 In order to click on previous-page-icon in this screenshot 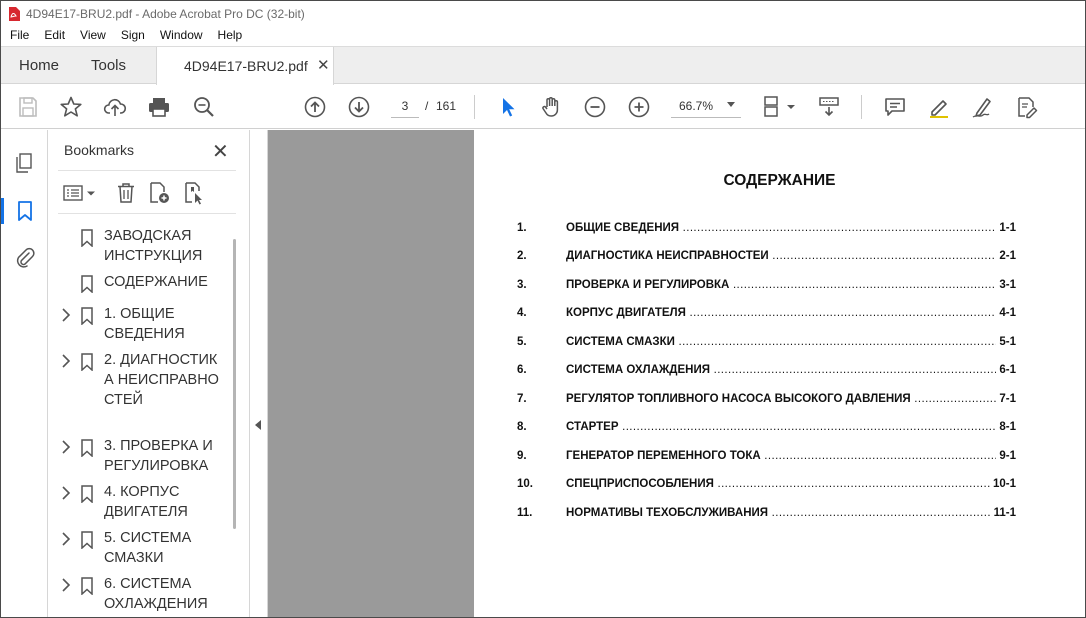, I will do `click(315, 107)`.